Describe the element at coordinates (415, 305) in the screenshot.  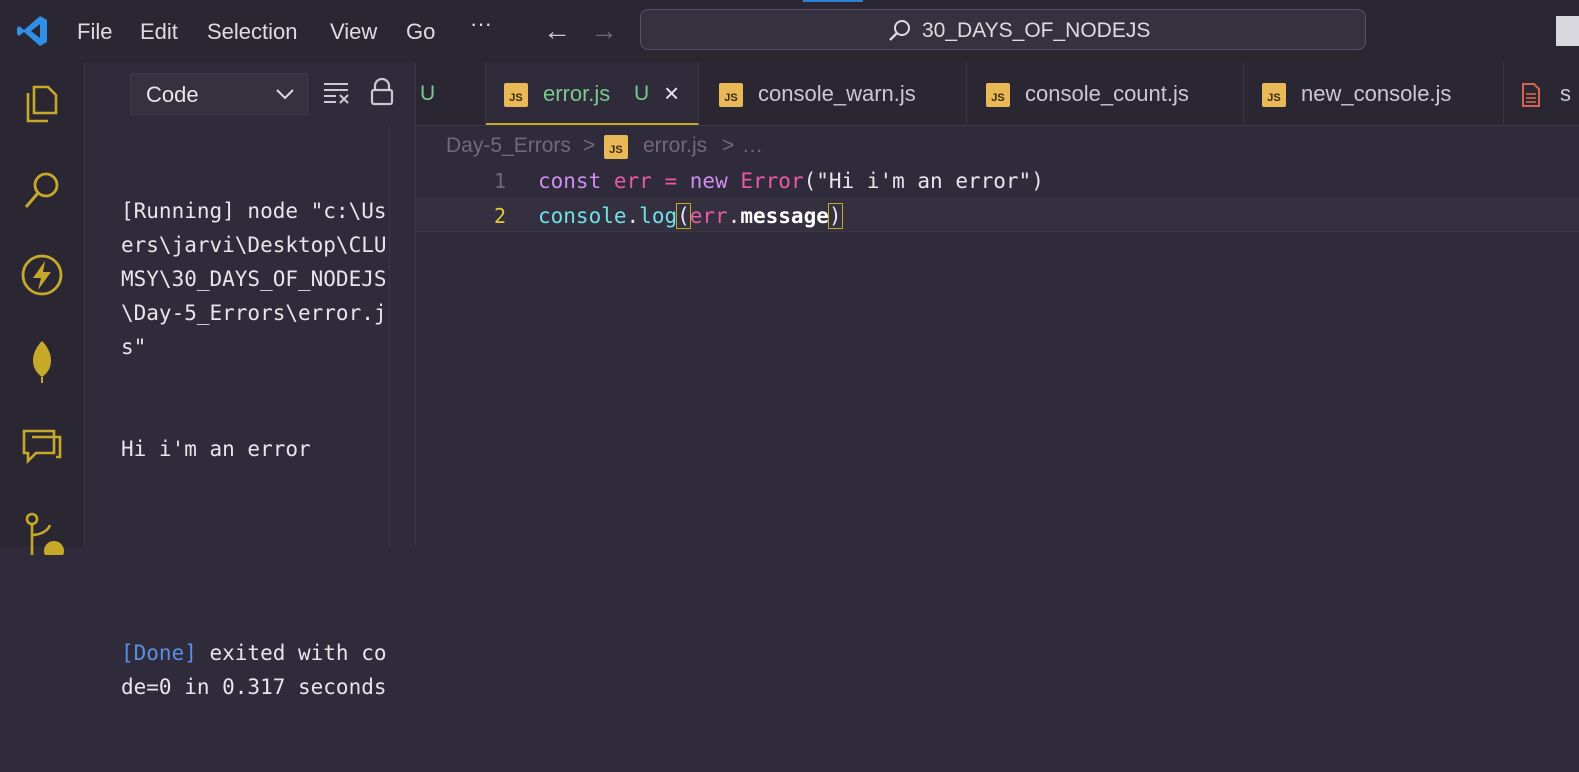
I see `panel-border` at that location.